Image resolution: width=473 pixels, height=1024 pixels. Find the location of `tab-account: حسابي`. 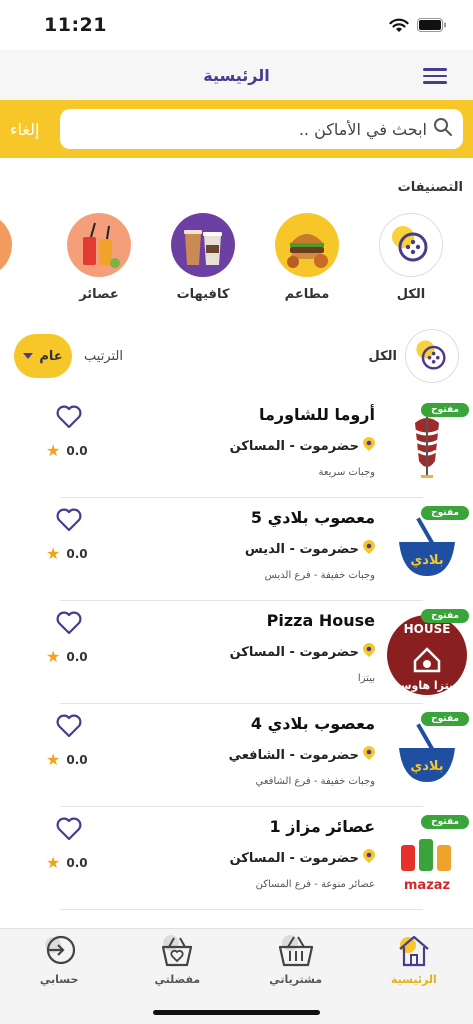

tab-account: حسابي is located at coordinates (59, 978).